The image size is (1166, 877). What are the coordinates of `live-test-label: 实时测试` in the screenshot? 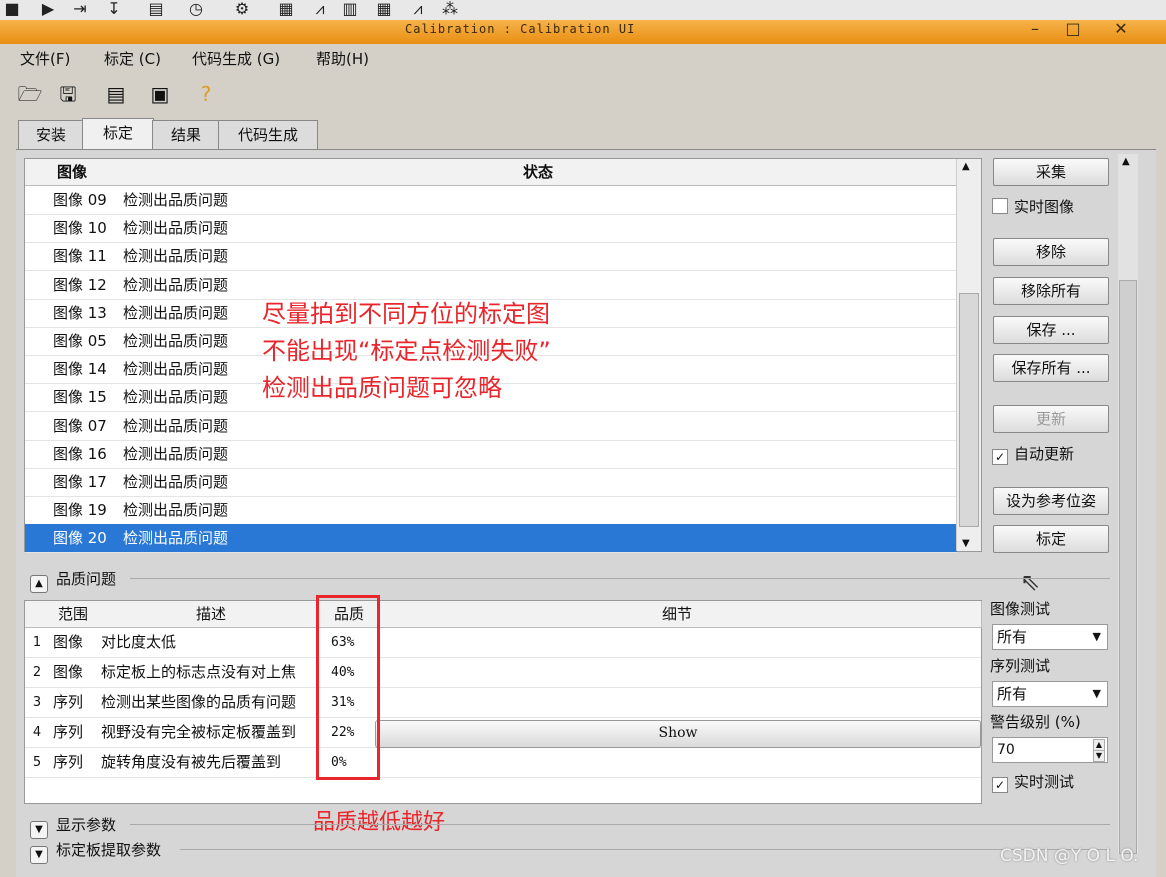 It's located at (1044, 782).